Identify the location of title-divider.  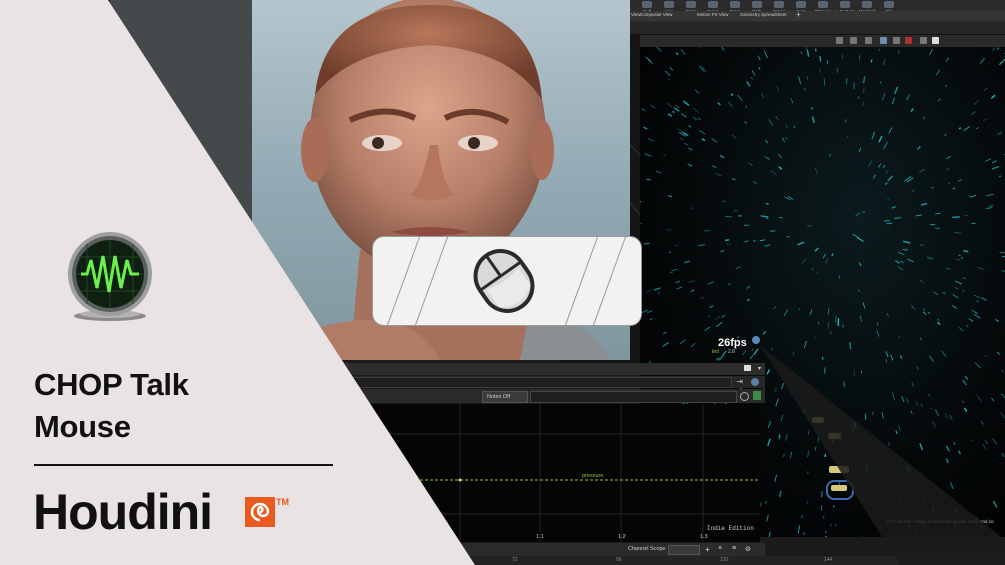
(183, 465).